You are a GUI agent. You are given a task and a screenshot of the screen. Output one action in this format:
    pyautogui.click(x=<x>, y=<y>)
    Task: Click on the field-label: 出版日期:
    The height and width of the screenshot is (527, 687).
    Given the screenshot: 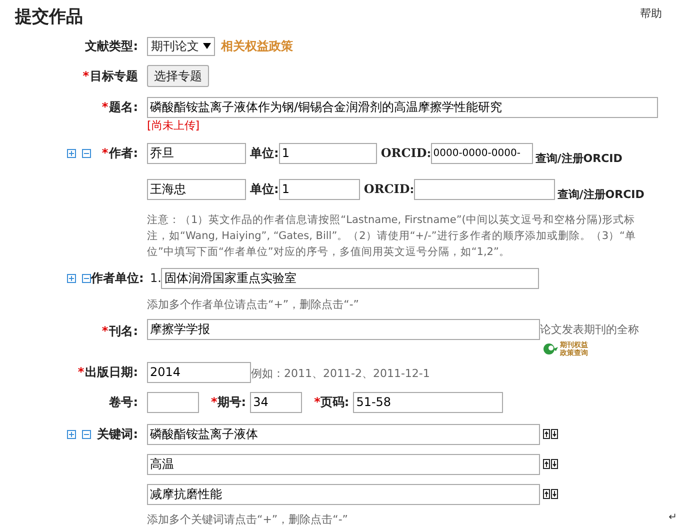 What is the action you would take?
    pyautogui.click(x=111, y=372)
    